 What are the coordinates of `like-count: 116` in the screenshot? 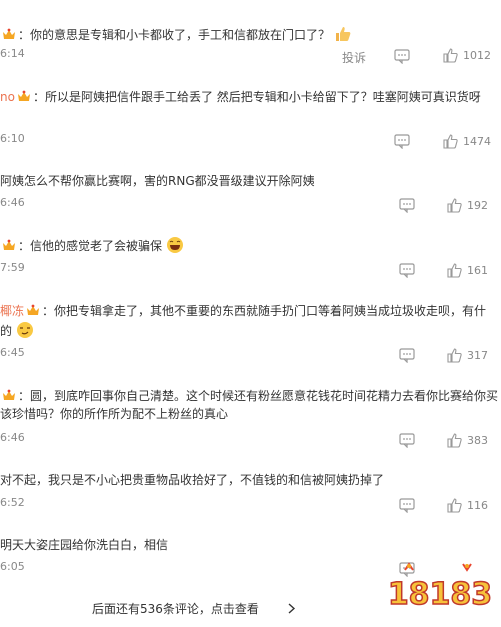 It's located at (477, 505).